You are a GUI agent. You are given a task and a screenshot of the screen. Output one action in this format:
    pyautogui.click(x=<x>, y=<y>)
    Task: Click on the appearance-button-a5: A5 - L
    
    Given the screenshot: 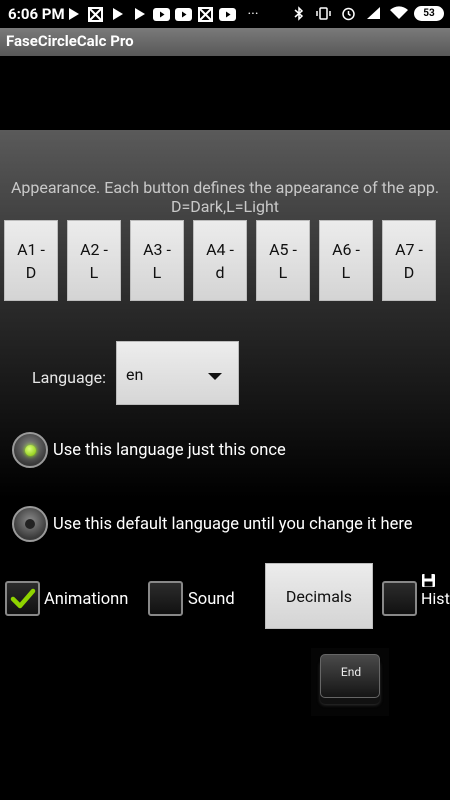 What is the action you would take?
    pyautogui.click(x=283, y=260)
    